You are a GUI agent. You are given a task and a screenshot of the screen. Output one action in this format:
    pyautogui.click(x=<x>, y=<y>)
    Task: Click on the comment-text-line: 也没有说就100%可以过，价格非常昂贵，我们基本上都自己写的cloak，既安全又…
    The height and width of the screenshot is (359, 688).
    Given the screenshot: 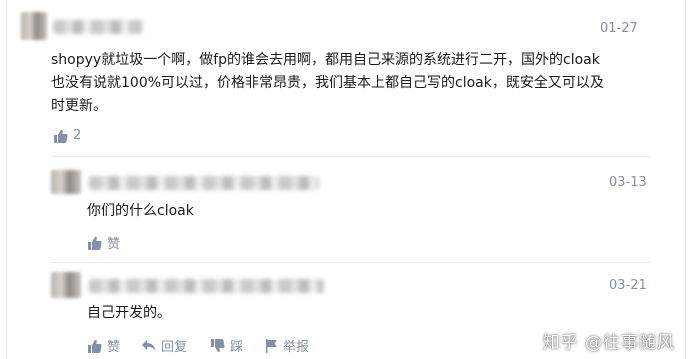 What is the action you would take?
    pyautogui.click(x=327, y=83)
    